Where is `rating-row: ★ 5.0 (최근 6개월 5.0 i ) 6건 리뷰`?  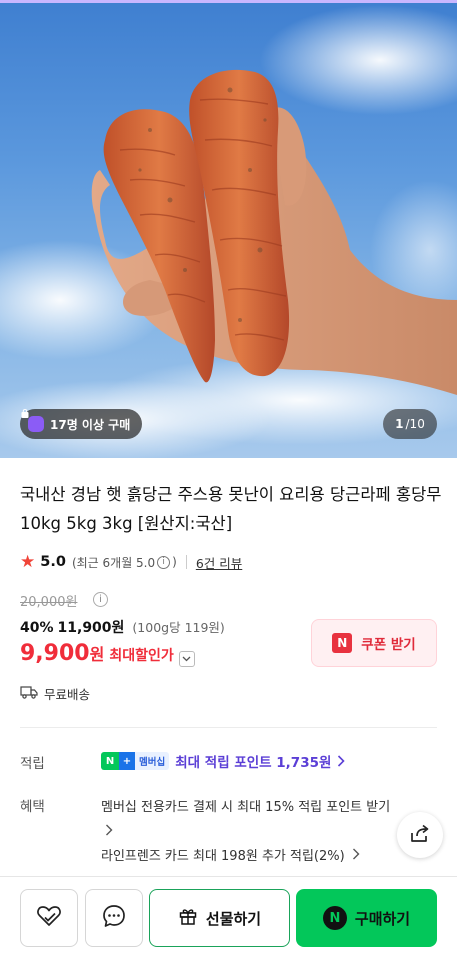 rating-row: ★ 5.0 (최근 6개월 5.0 i ) 6건 리뷰 is located at coordinates (131, 562).